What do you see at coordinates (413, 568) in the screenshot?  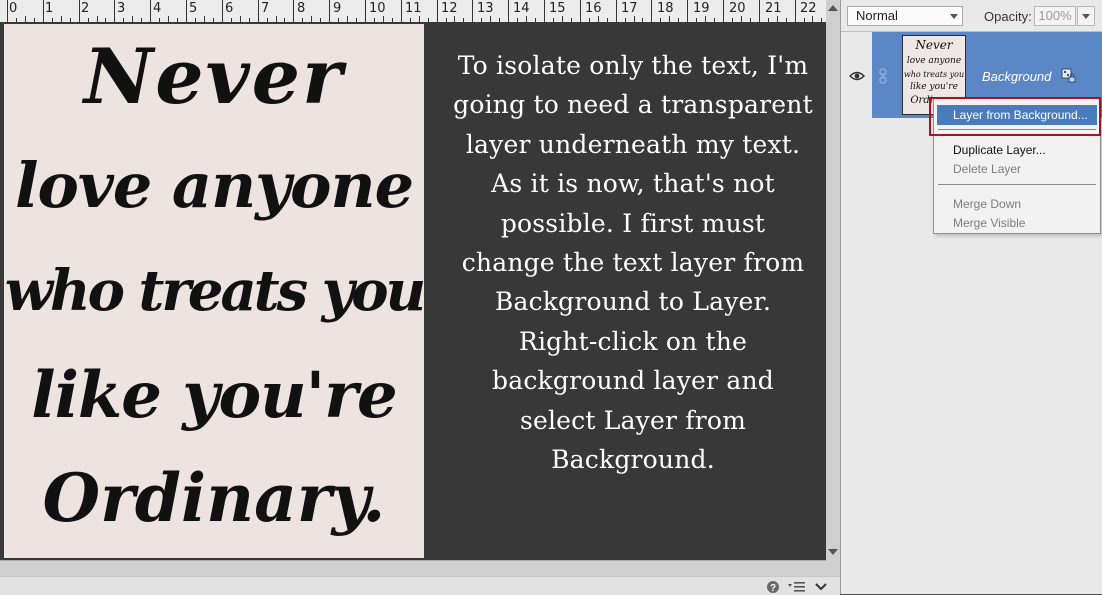 I see `horizontal-scrollbar` at bounding box center [413, 568].